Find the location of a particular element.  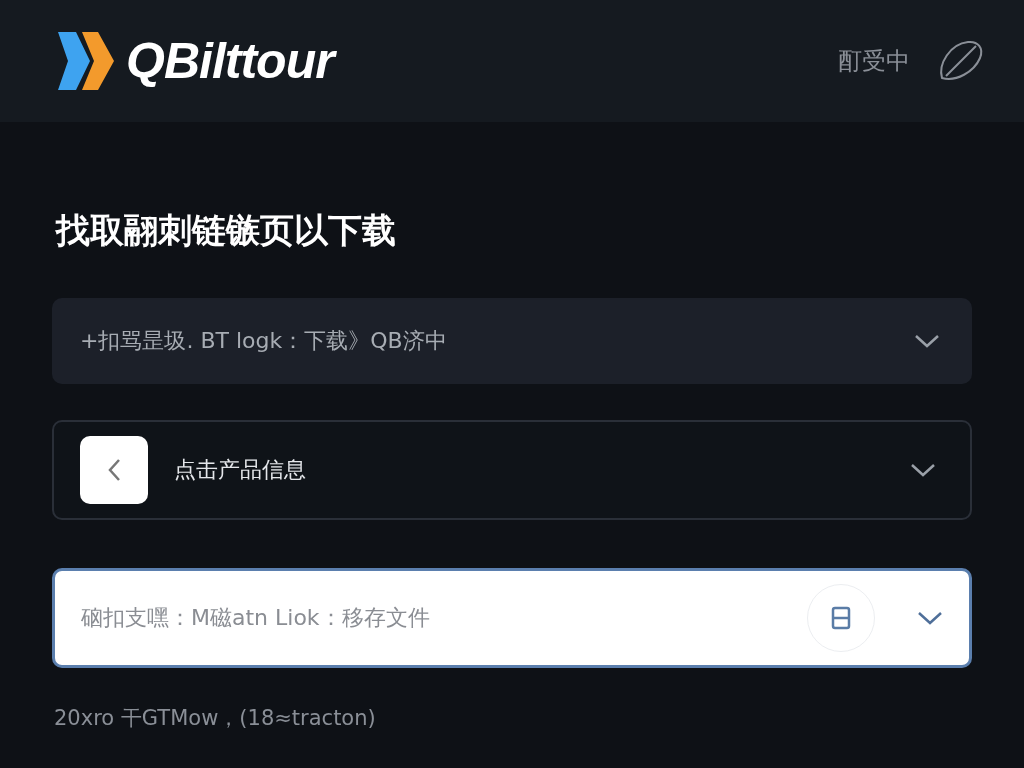

footer-text: 20xro 干GTMow，(18≈tracton) is located at coordinates (215, 718).